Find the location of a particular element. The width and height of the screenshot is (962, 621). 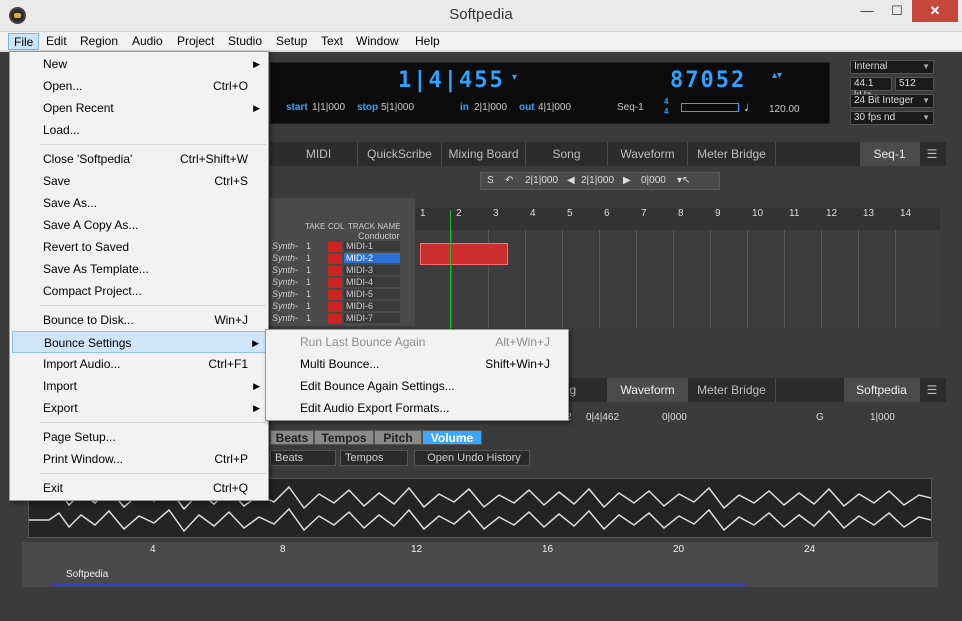

counter-position: 1|4|455 is located at coordinates (451, 80).